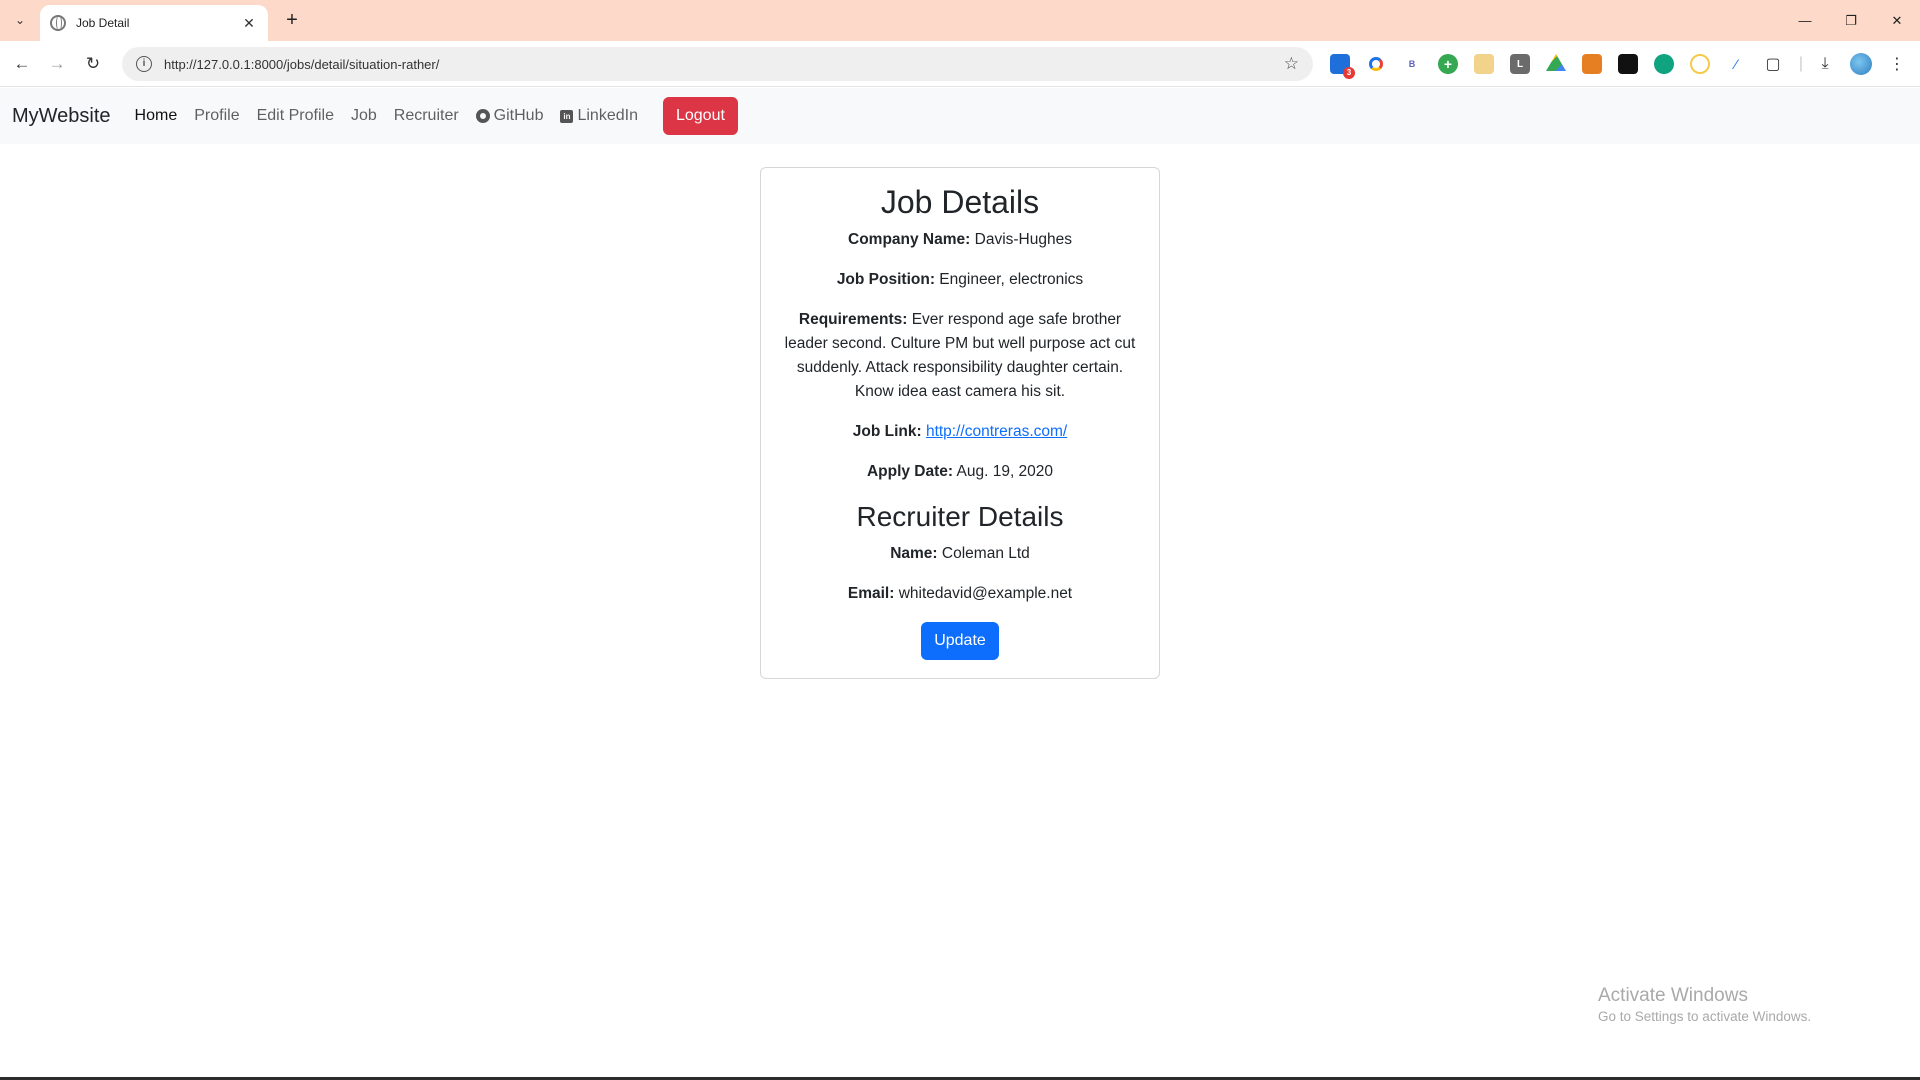  I want to click on openai-extension-icon, so click(1664, 64).